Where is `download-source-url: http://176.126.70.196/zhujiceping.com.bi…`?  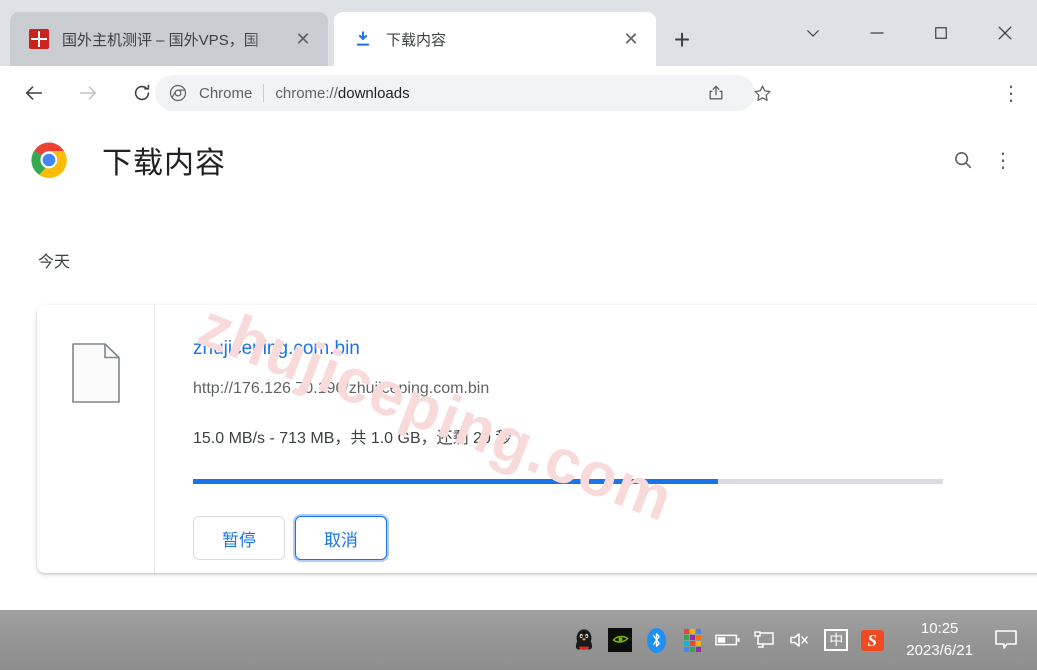 download-source-url: http://176.126.70.196/zhujiceping.com.bi… is located at coordinates (341, 388).